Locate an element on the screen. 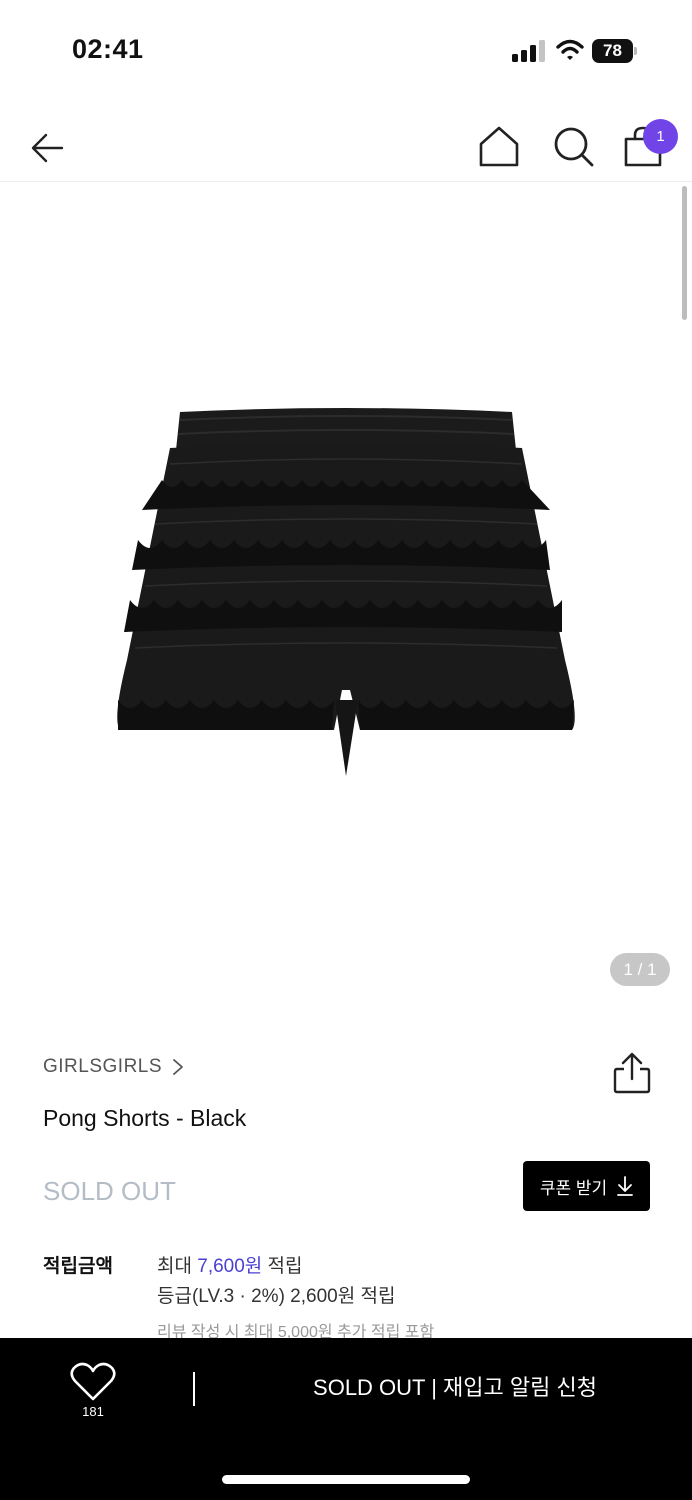 The width and height of the screenshot is (692, 1500). battery-cap is located at coordinates (635, 51).